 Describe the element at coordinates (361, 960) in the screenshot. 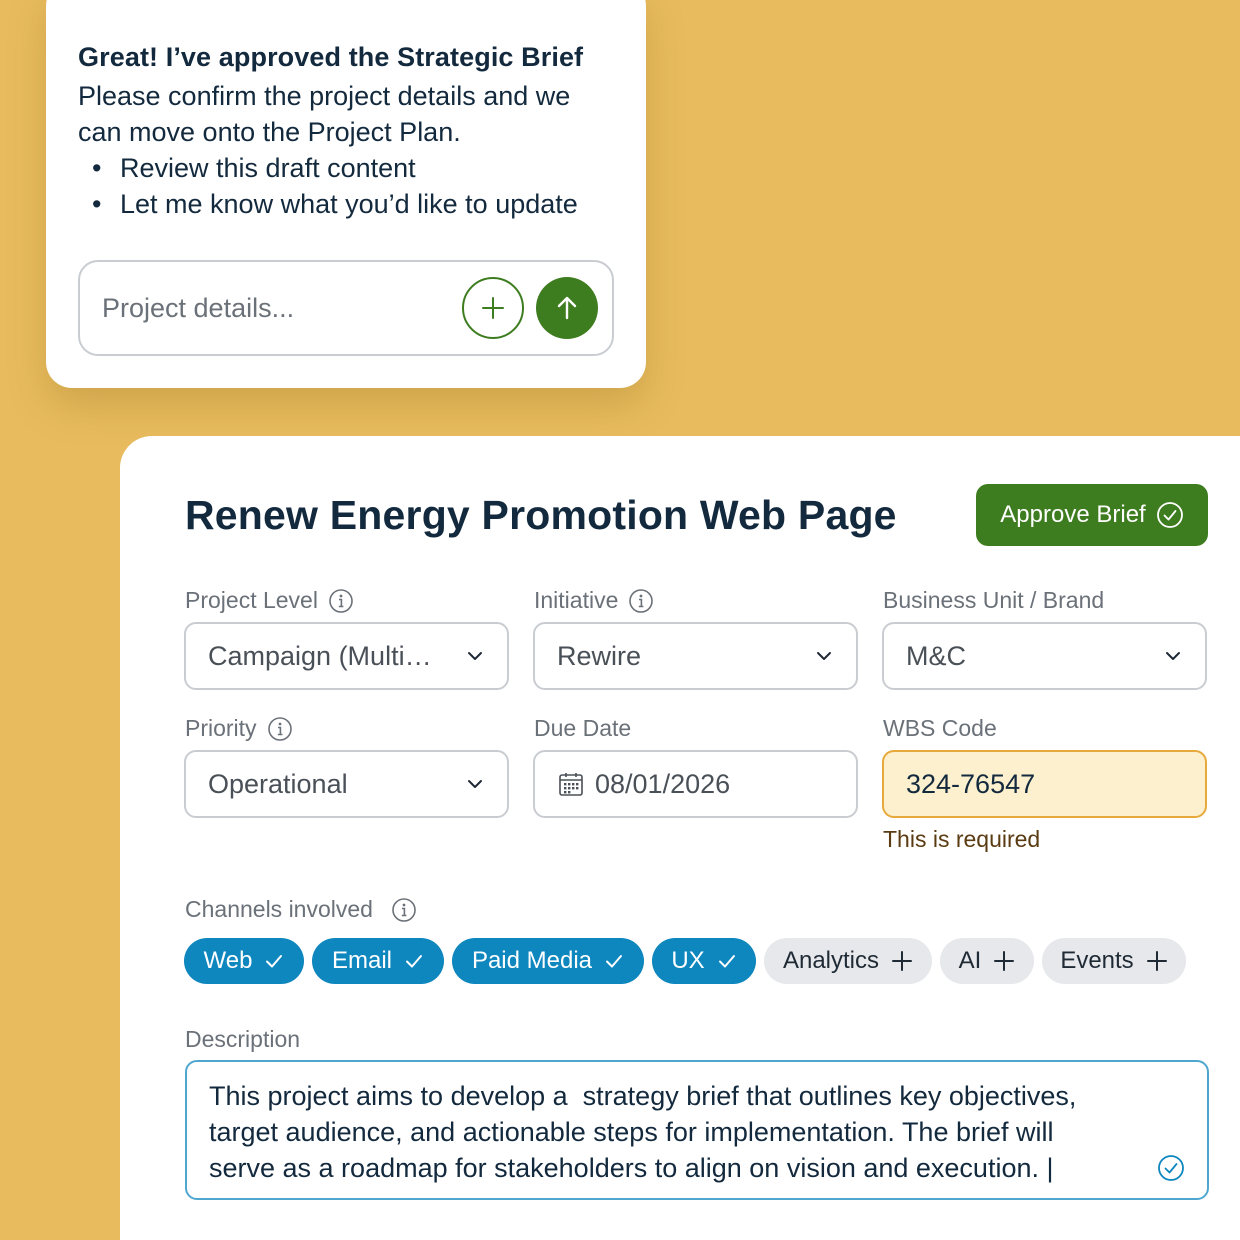

I see `chip-label: Email` at that location.